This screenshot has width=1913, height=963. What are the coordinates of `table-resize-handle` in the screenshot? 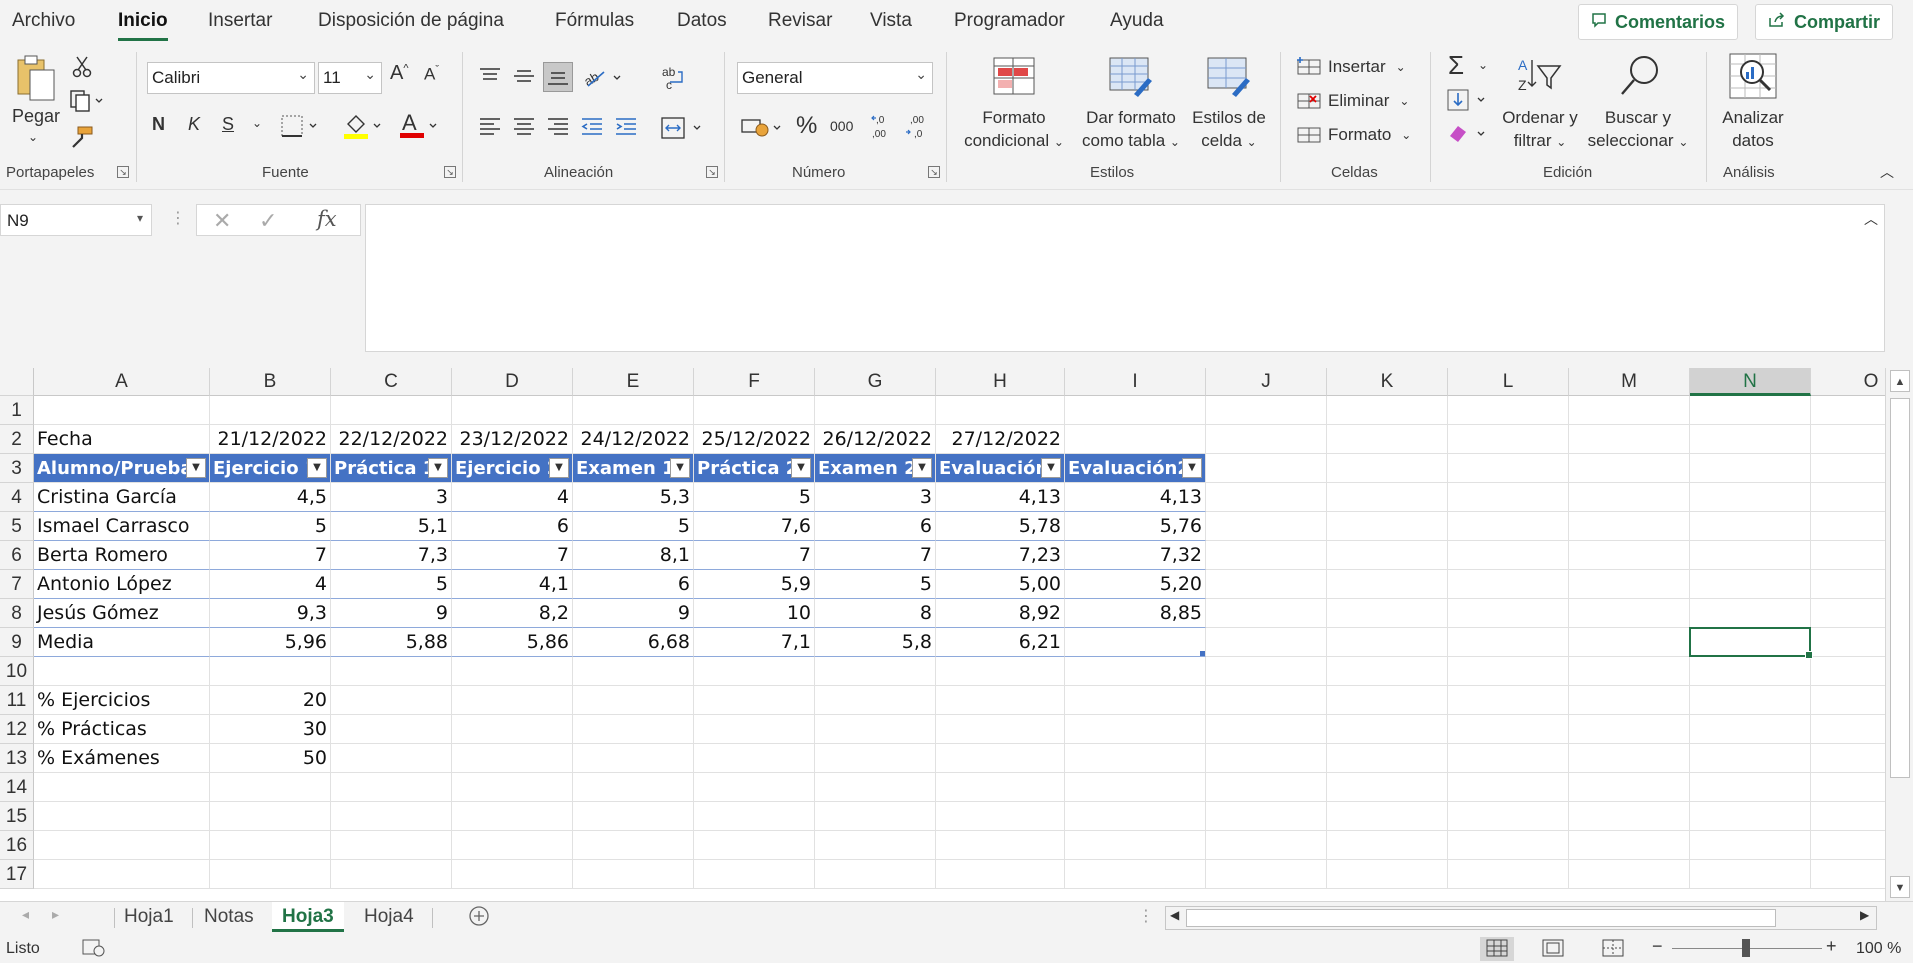 It's located at (1202, 653).